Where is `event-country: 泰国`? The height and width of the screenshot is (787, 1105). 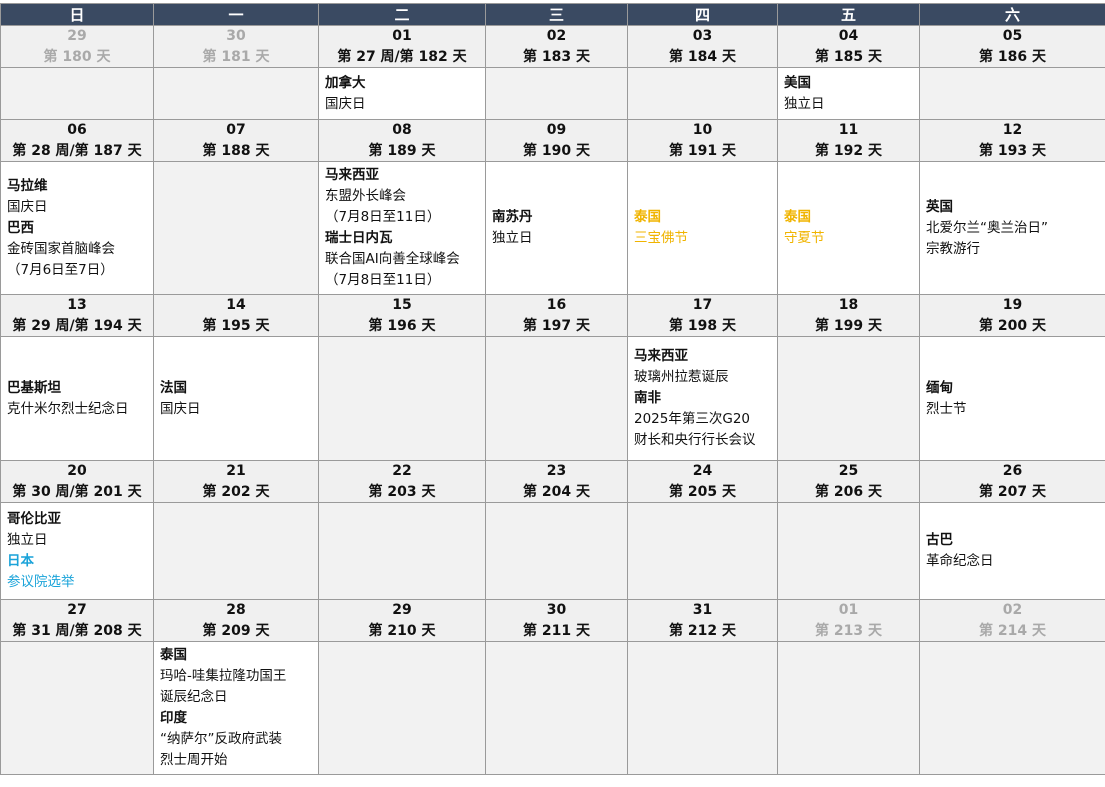
event-country: 泰国 is located at coordinates (239, 655).